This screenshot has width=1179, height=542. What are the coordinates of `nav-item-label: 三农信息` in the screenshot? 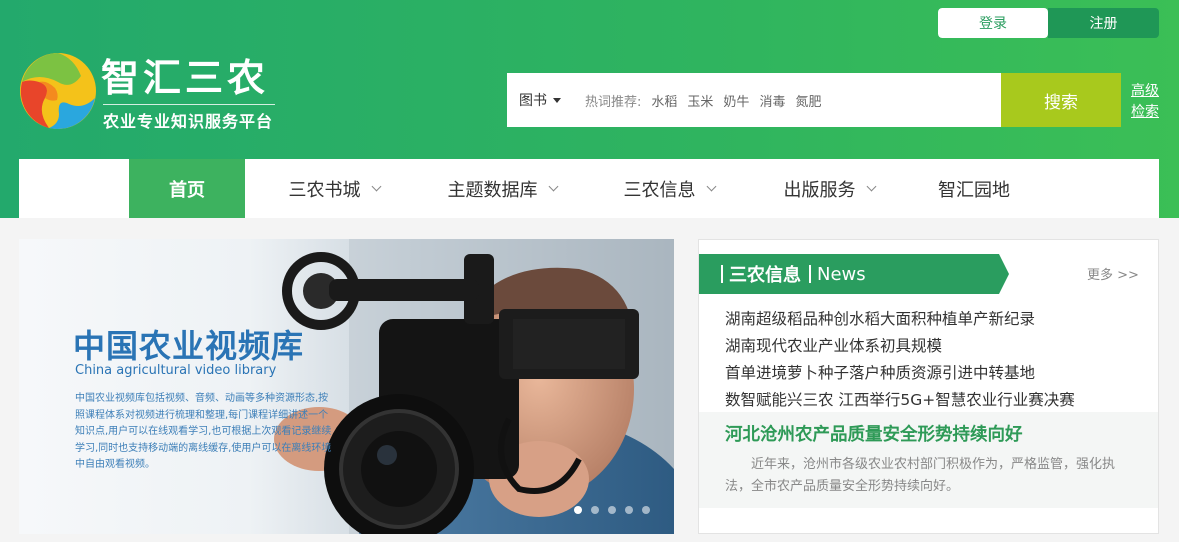 It's located at (659, 190).